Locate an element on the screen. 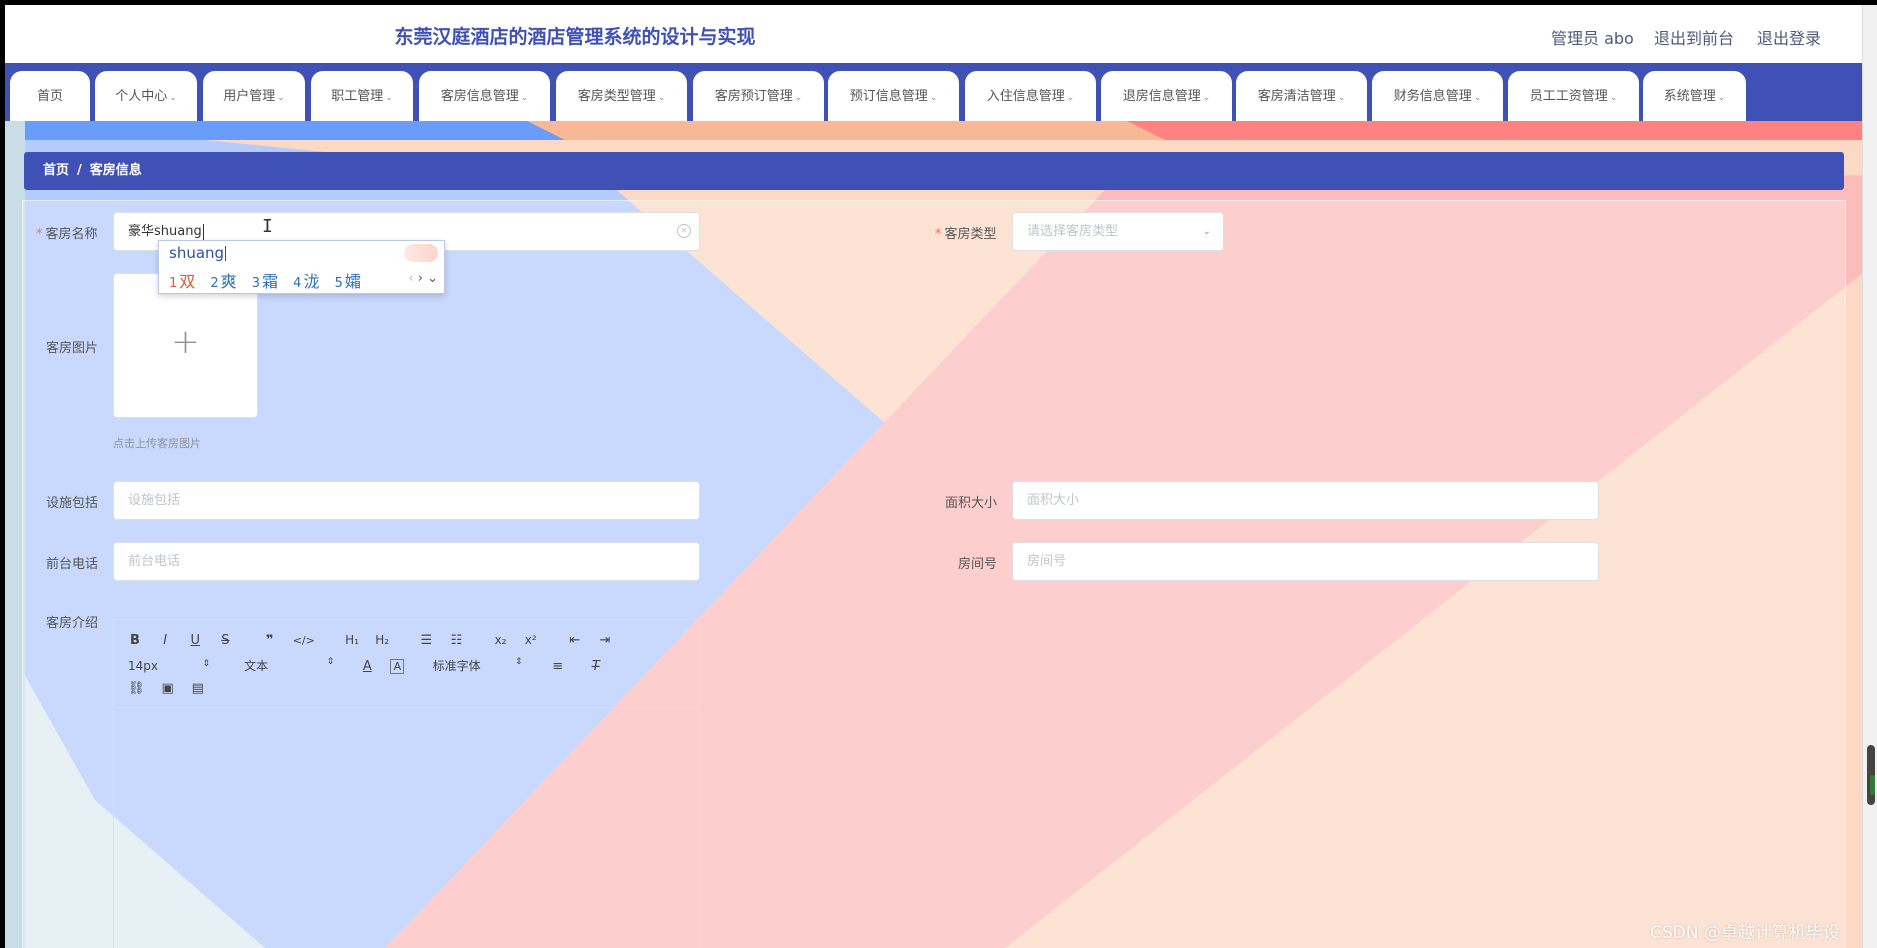  font-size-select: 14px ⇕ is located at coordinates (174, 666).